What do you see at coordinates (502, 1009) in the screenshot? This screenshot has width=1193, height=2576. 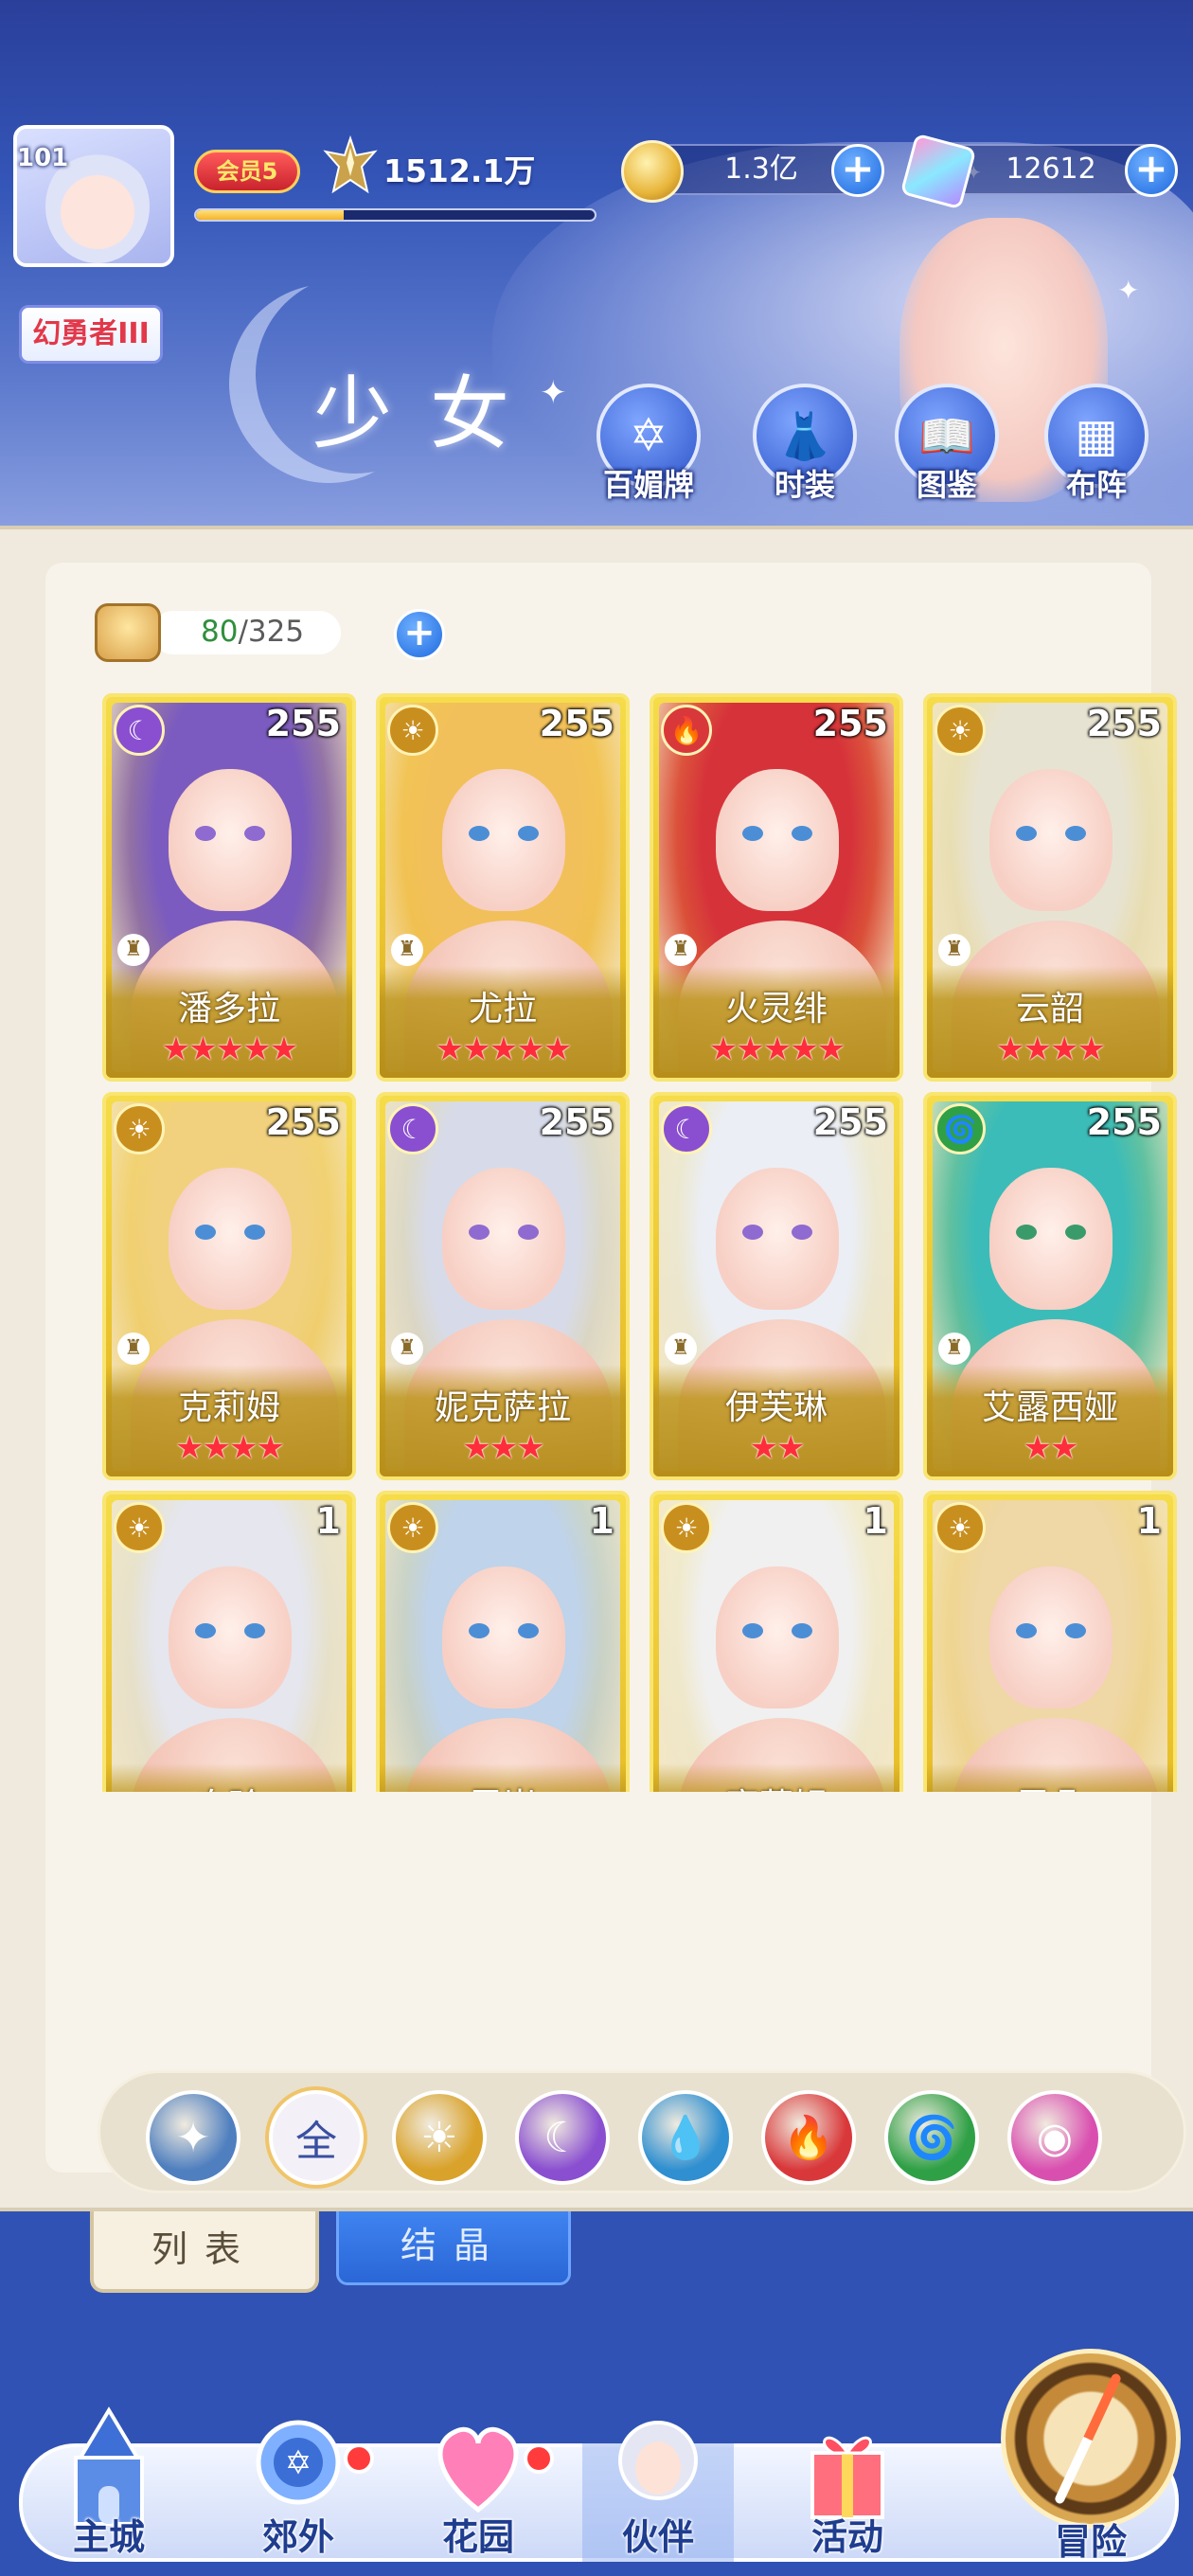 I see `character-name: 尤拉` at bounding box center [502, 1009].